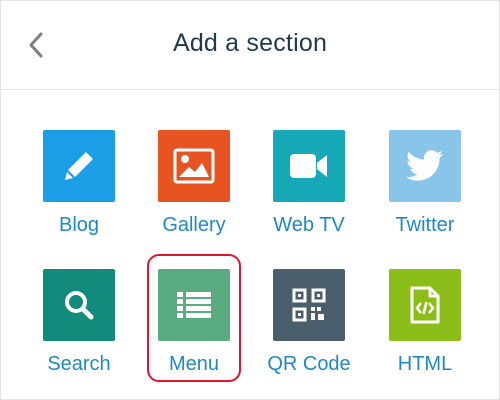 The image size is (500, 400). I want to click on gallery-tile-box, so click(194, 166).